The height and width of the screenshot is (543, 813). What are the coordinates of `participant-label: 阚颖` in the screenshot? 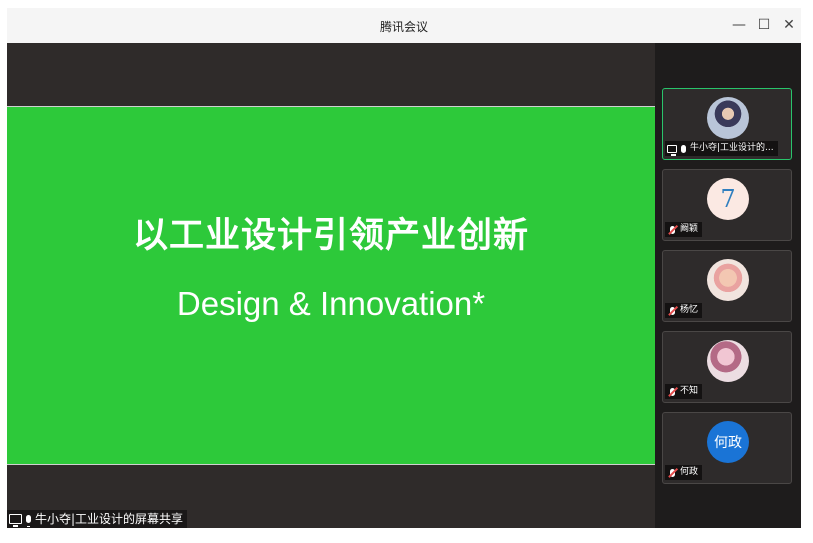 It's located at (684, 229).